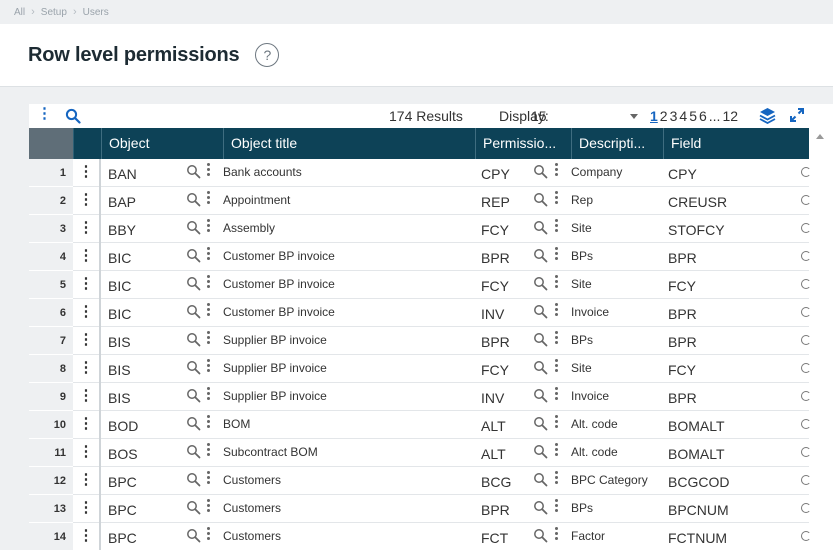 This screenshot has height=550, width=833. Describe the element at coordinates (420, 229) in the screenshot. I see `table-row: 3 ⋮ BBY Assembly FCY Site STOFCY` at that location.